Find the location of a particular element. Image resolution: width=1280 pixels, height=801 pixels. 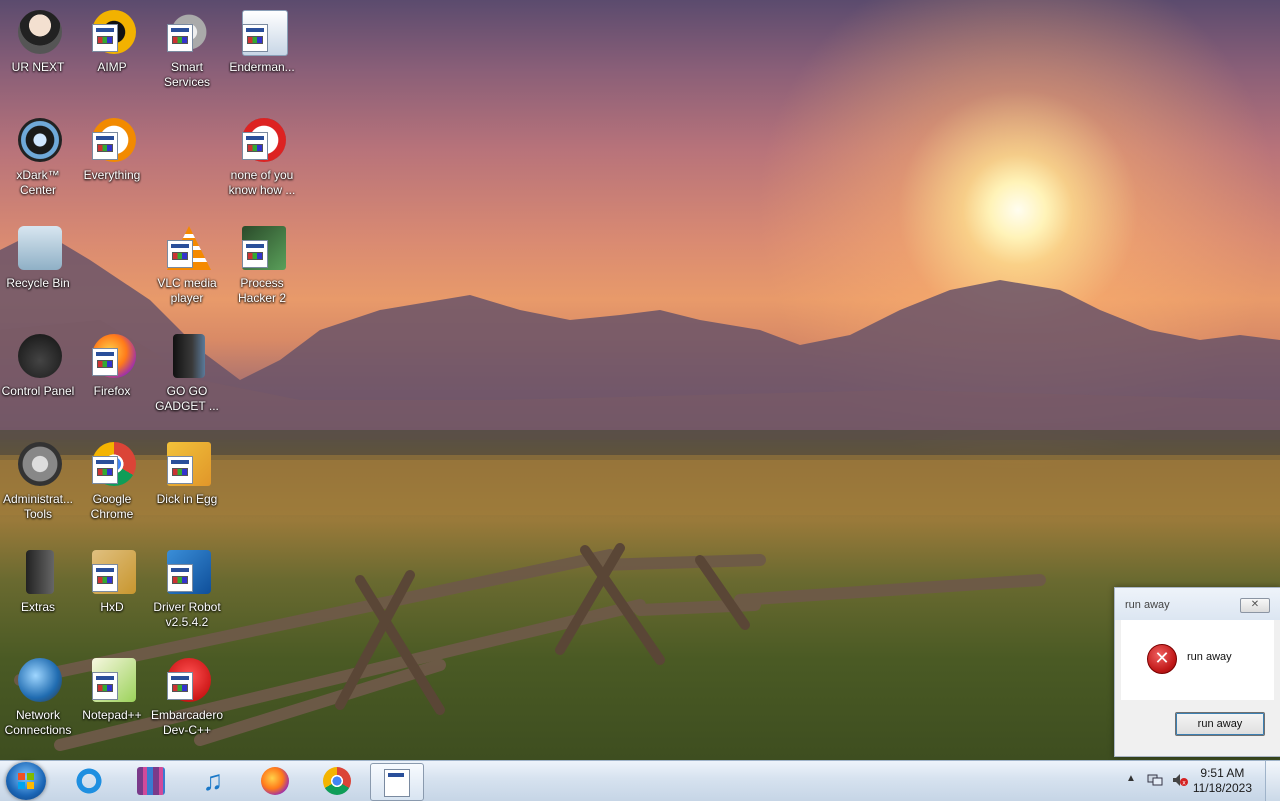

network-icon is located at coordinates (40, 680).